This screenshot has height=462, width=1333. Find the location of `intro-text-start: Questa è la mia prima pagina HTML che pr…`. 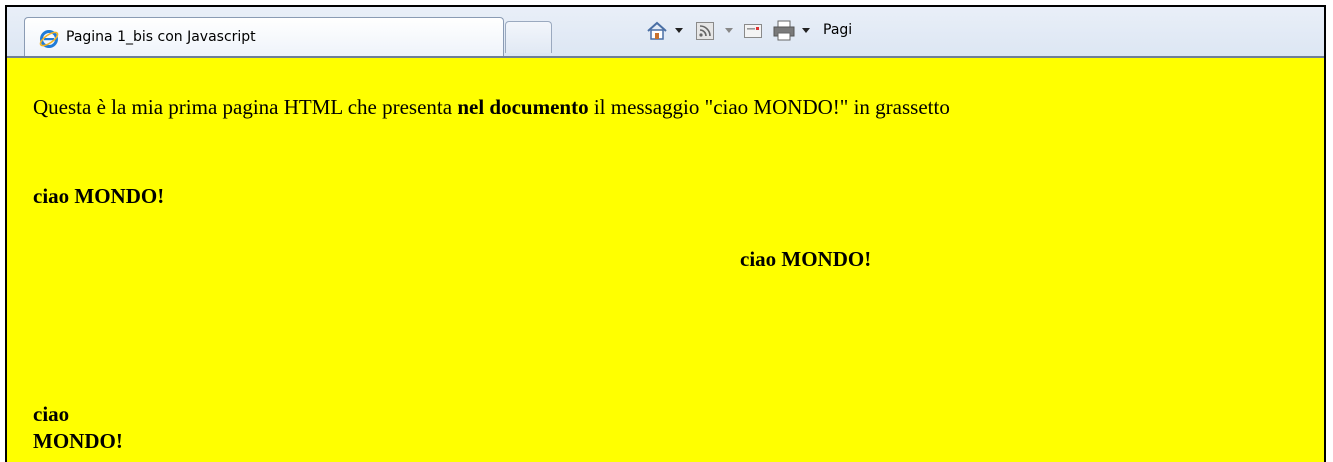

intro-text-start: Questa è la mia prima pagina HTML che pr… is located at coordinates (245, 107).